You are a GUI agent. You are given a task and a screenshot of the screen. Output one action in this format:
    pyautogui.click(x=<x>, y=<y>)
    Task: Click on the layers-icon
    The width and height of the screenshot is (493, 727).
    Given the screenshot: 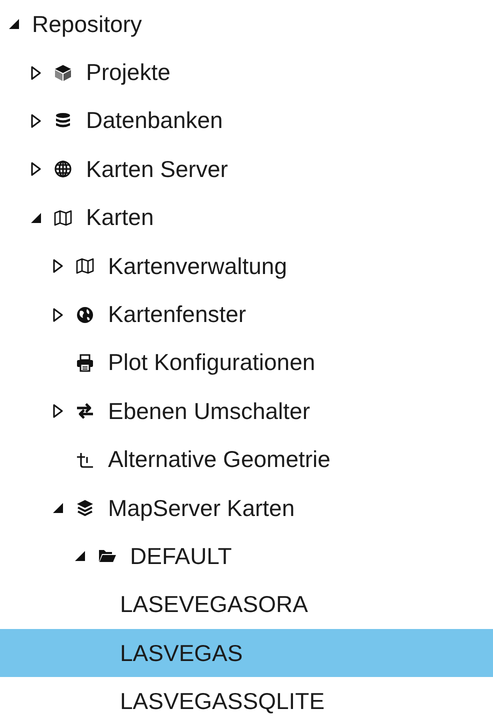 What is the action you would take?
    pyautogui.click(x=85, y=508)
    